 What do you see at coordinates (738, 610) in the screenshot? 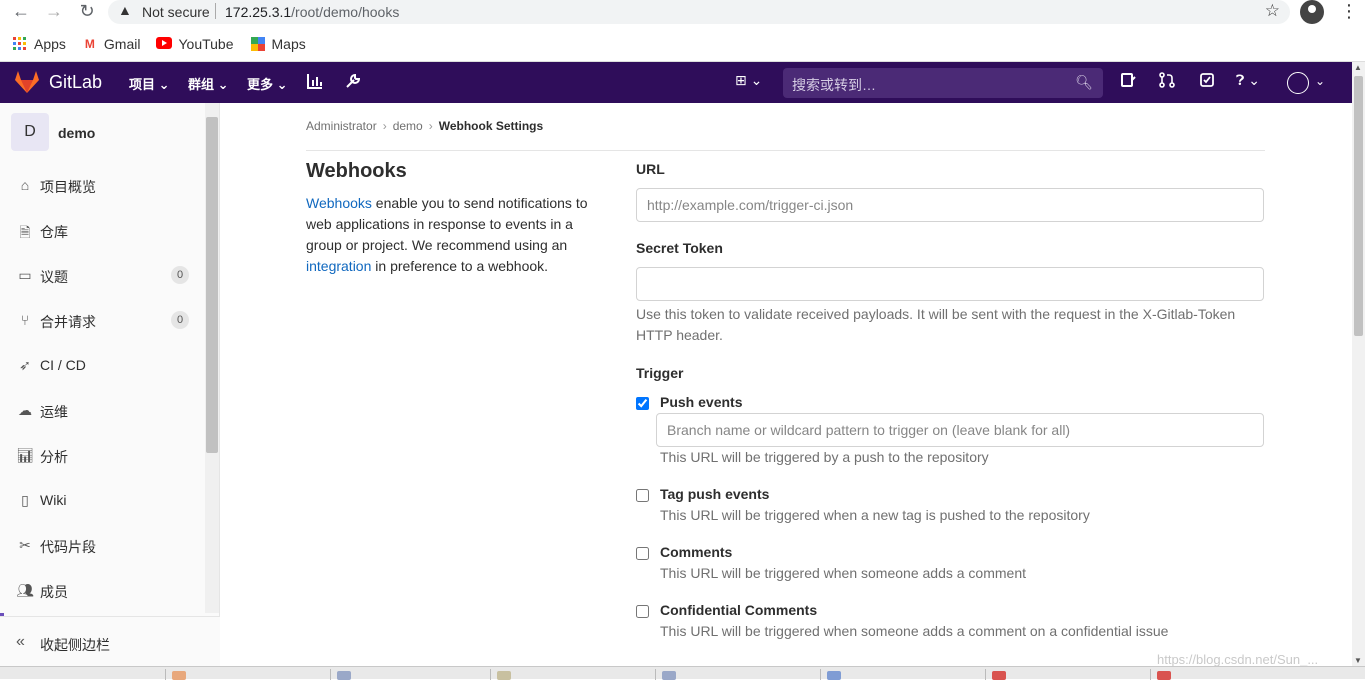
I see `confidential-comments-label: Confidential Comments` at bounding box center [738, 610].